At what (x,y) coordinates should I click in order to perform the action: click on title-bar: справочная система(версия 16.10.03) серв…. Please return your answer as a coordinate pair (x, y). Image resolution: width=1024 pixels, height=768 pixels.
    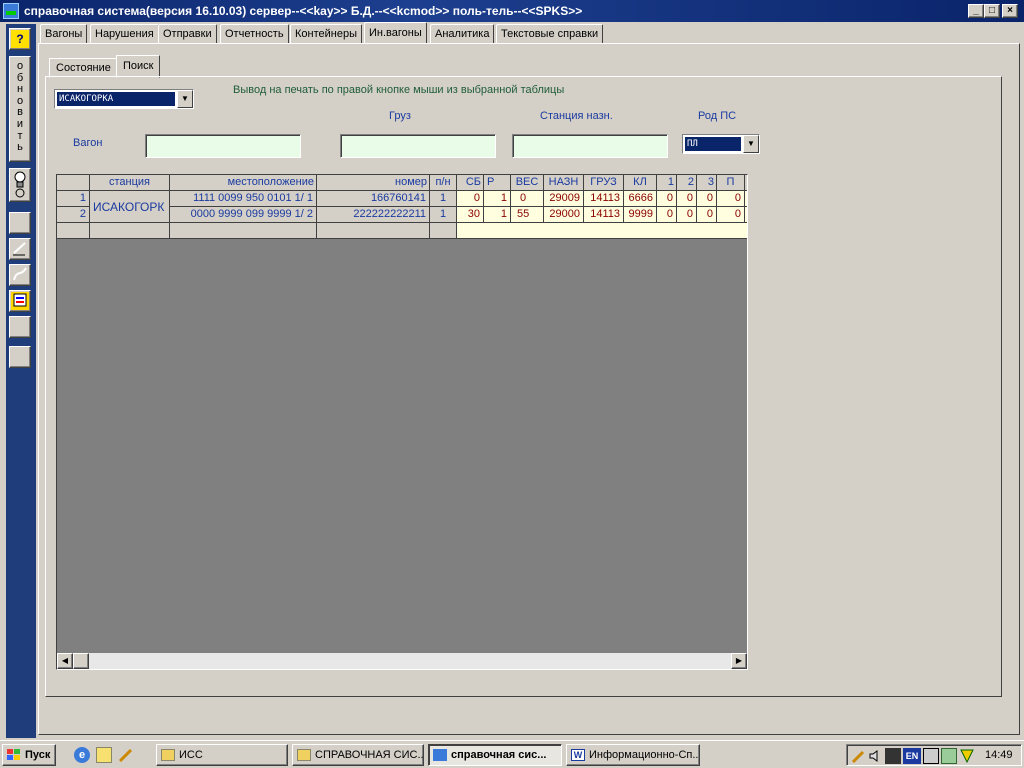
    Looking at the image, I should click on (512, 11).